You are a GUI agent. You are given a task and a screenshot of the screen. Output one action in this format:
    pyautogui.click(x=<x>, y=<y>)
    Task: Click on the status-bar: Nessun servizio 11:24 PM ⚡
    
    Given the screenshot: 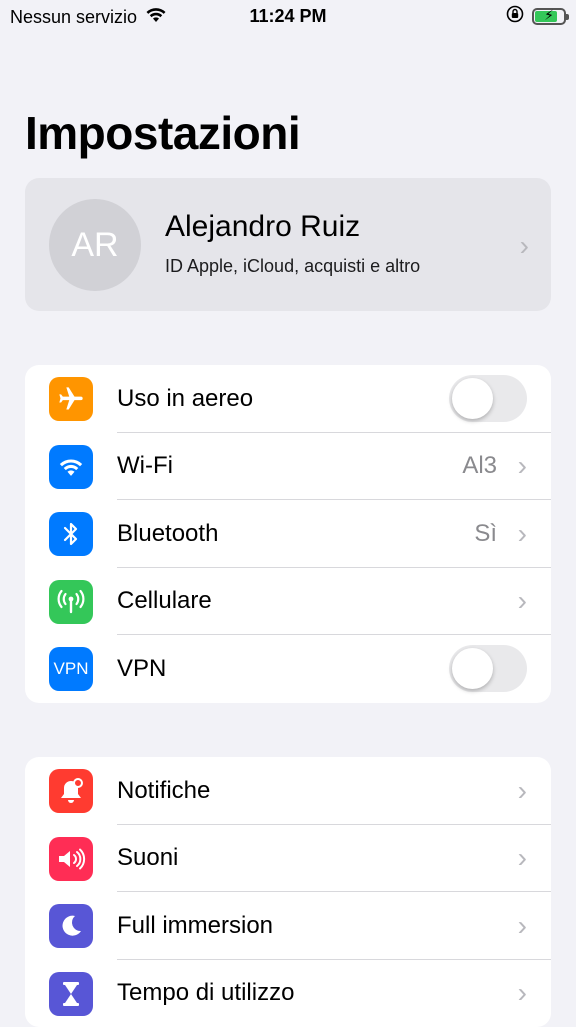 What is the action you would take?
    pyautogui.click(x=288, y=17)
    